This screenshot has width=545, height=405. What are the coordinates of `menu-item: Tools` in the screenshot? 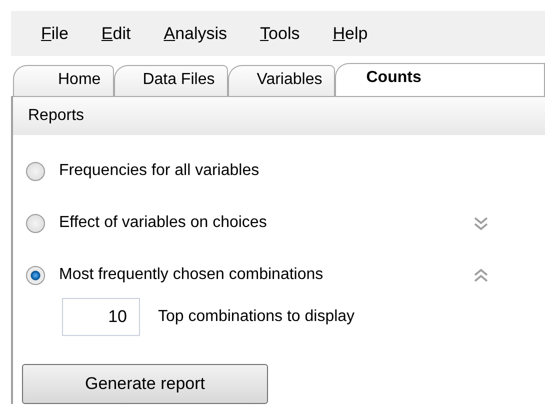 It's located at (280, 34).